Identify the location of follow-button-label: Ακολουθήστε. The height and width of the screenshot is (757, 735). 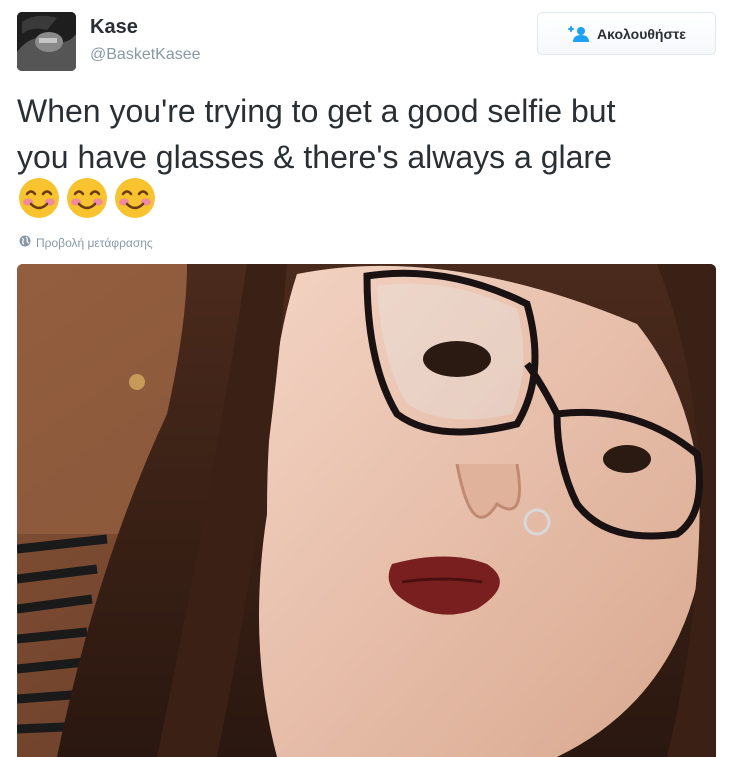
(641, 33).